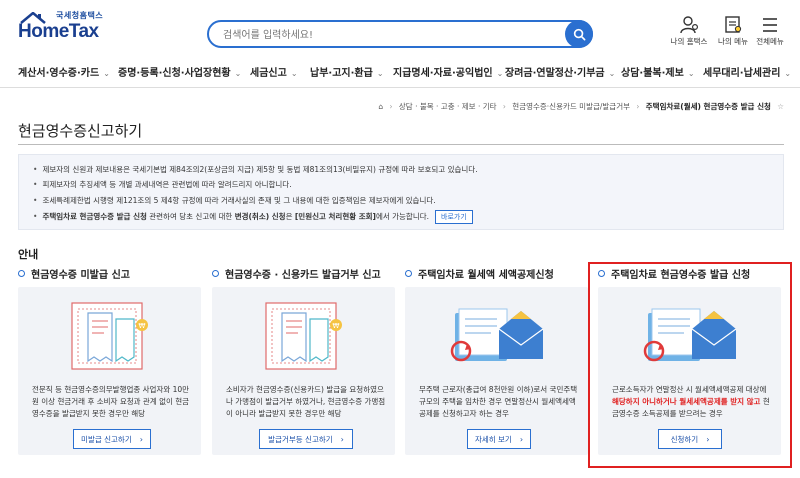 This screenshot has width=800, height=478. What do you see at coordinates (479, 273) in the screenshot?
I see `card-heading: 주택임차료 월세액 세액공제신청` at bounding box center [479, 273].